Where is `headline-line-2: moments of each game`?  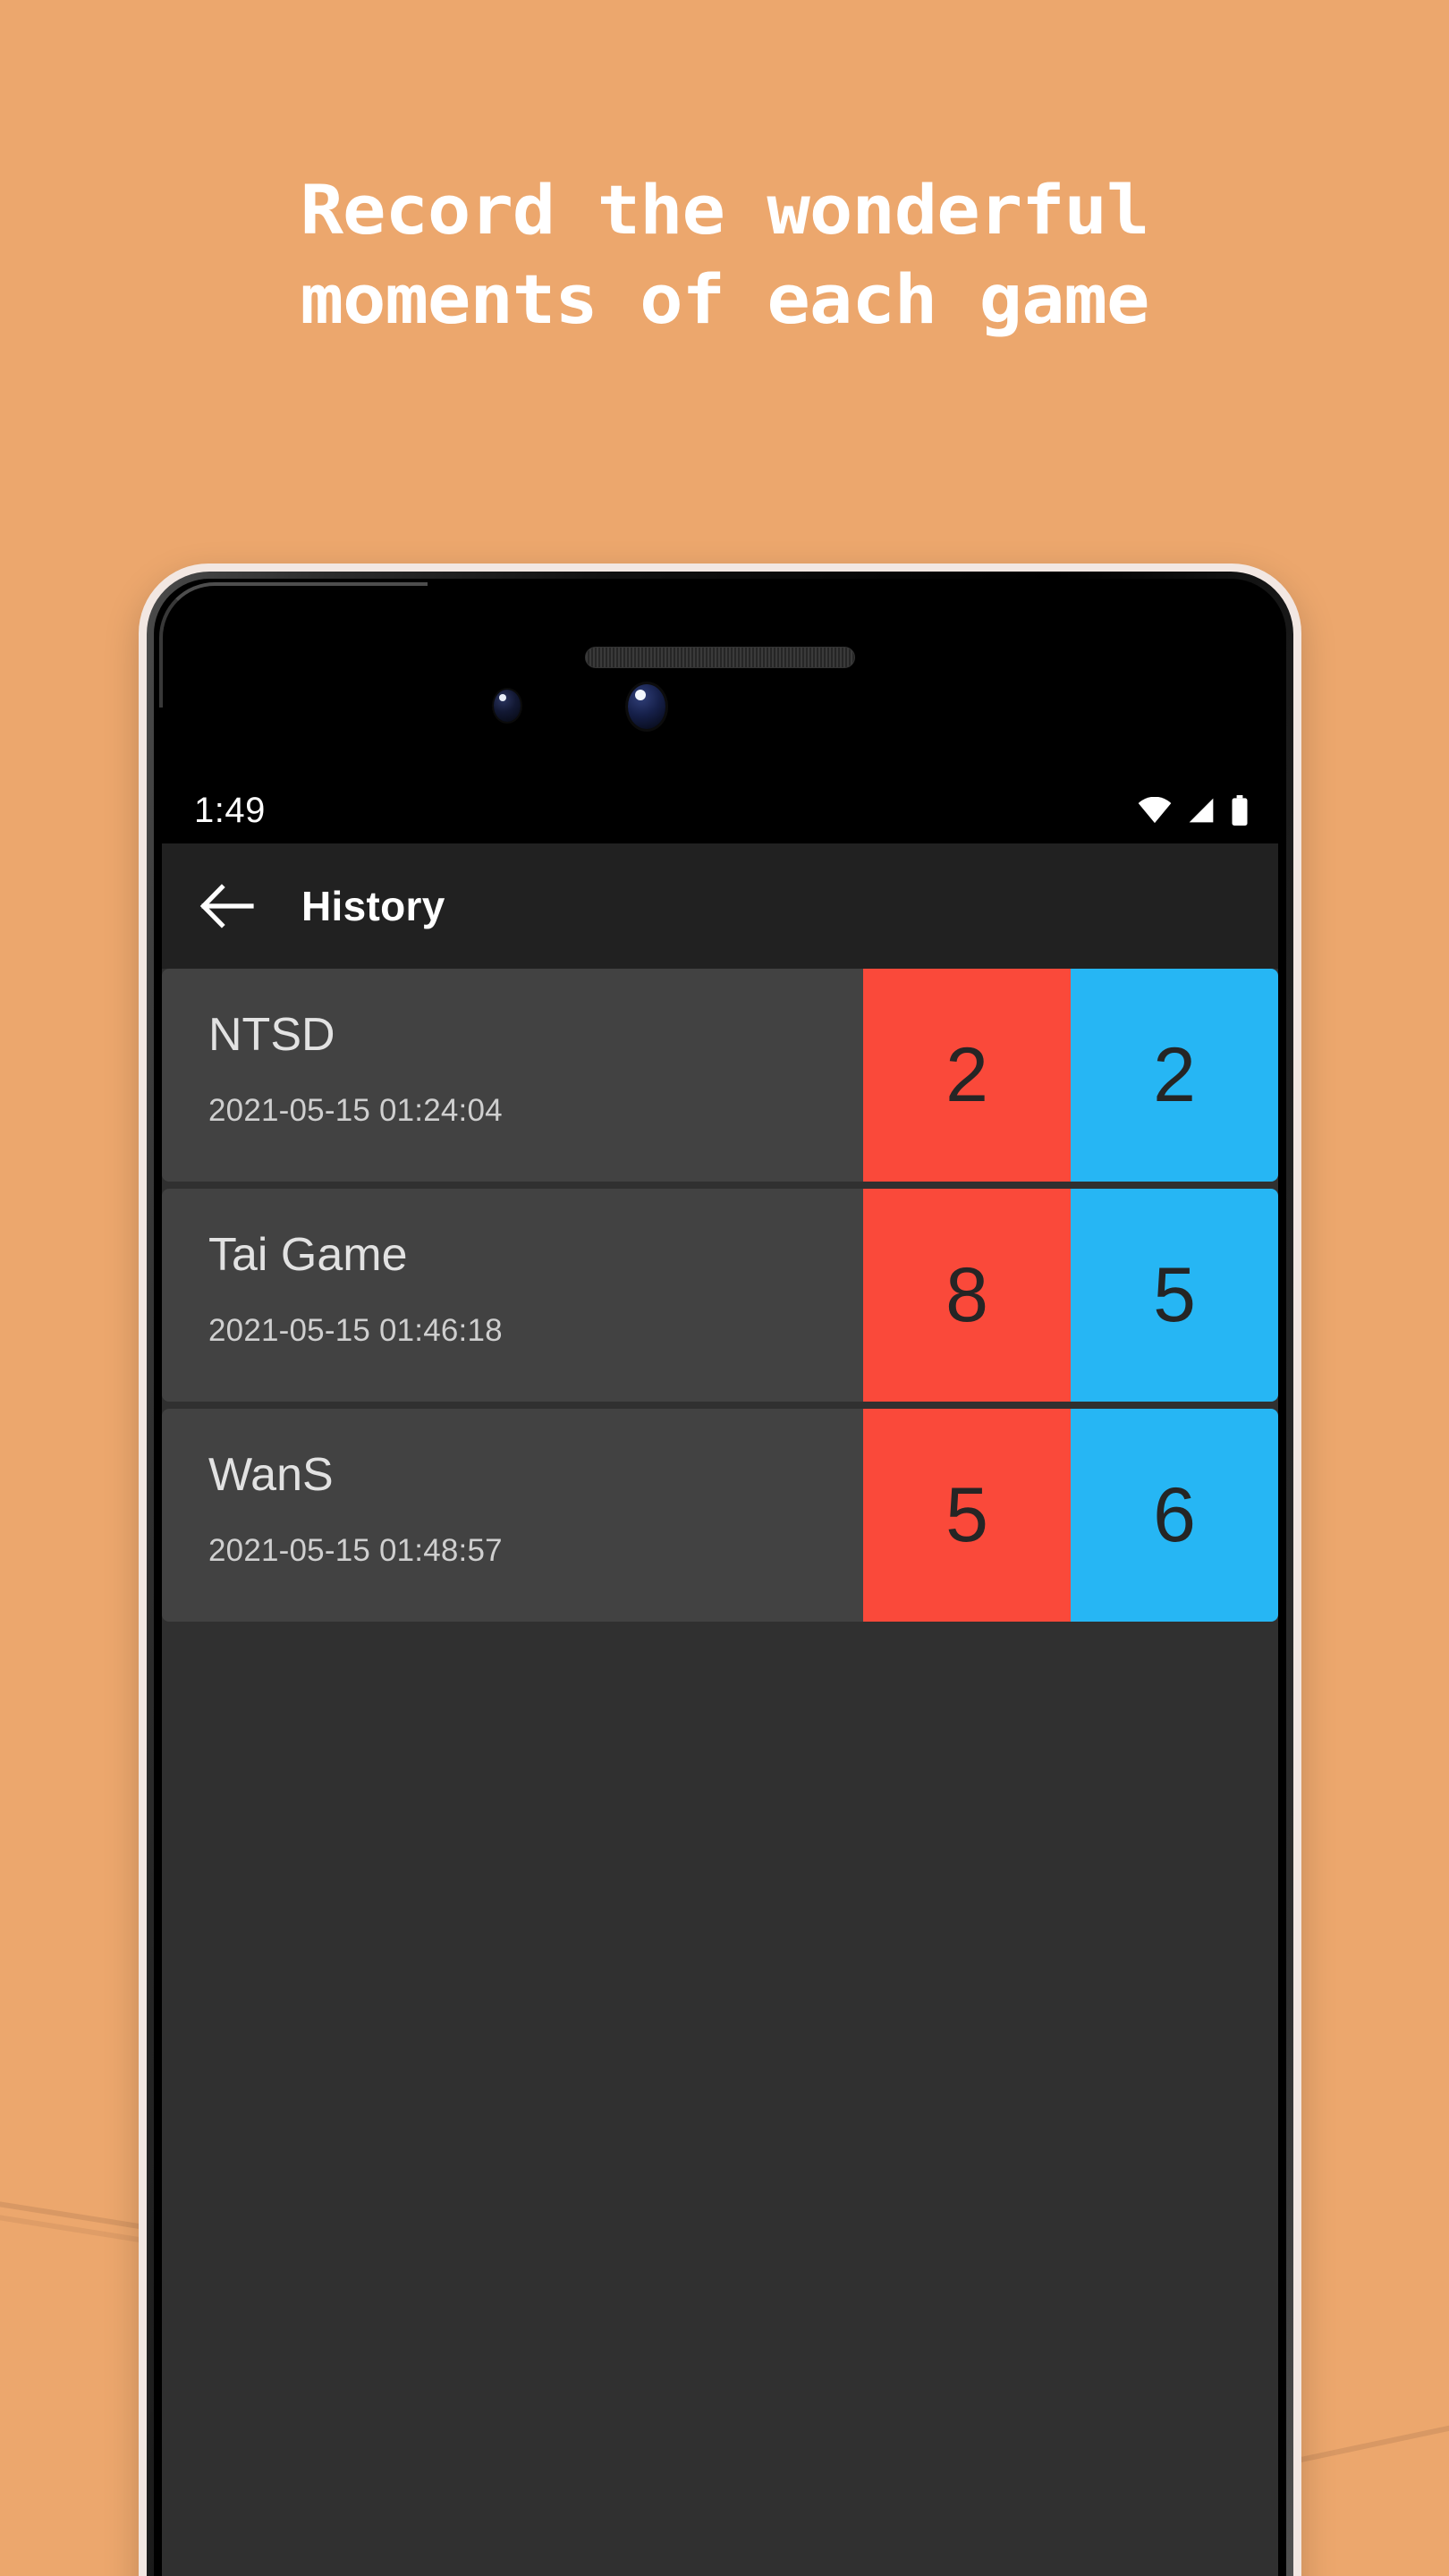
headline-line-2: moments of each game is located at coordinates (725, 298).